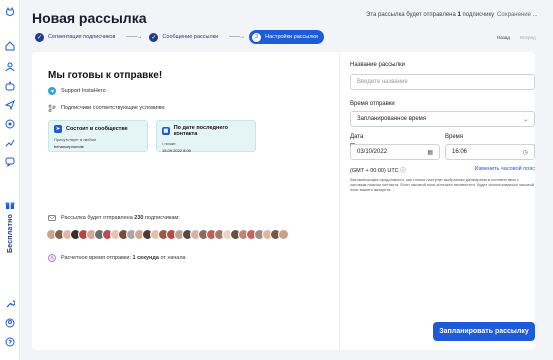 This screenshot has width=553, height=360. What do you see at coordinates (10, 342) in the screenshot?
I see `help-icon` at bounding box center [10, 342].